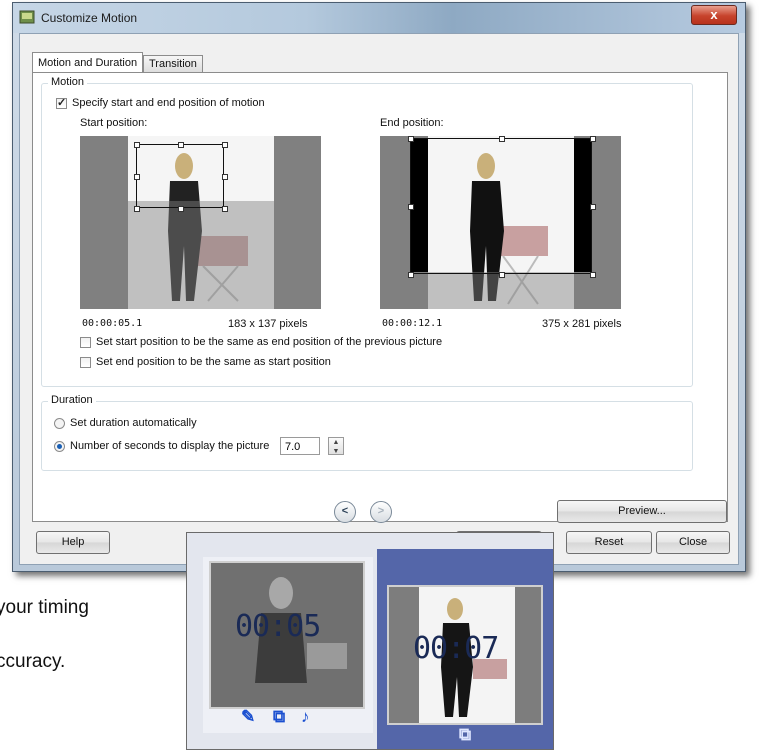  I want to click on seconds-stepper: ▲ ▼, so click(336, 446).